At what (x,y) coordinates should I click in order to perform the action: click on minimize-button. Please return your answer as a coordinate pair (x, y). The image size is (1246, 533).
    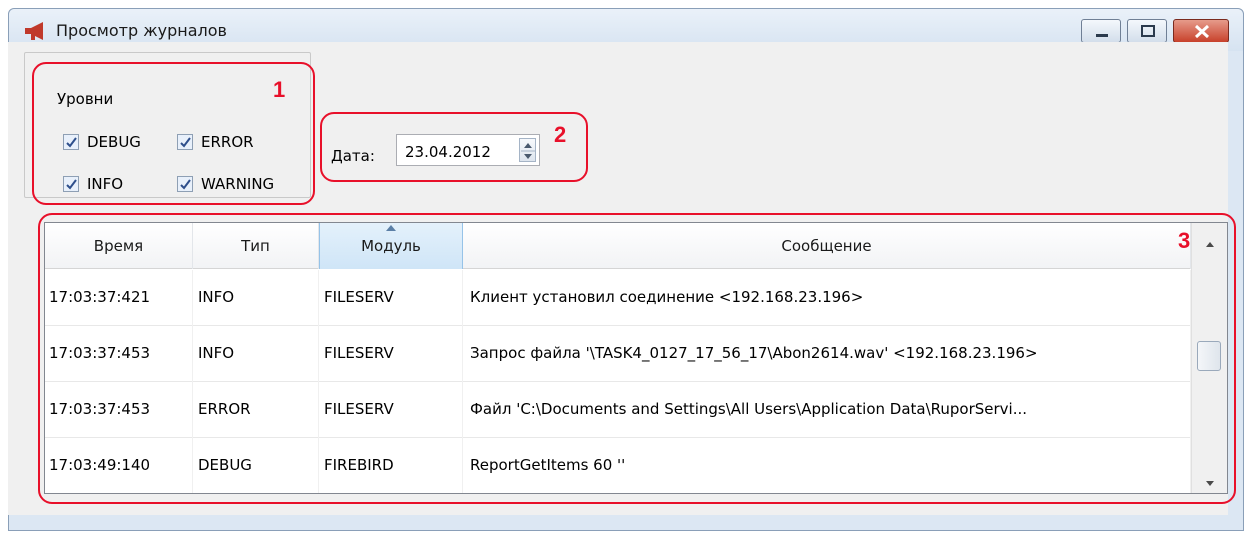
    Looking at the image, I should click on (1101, 31).